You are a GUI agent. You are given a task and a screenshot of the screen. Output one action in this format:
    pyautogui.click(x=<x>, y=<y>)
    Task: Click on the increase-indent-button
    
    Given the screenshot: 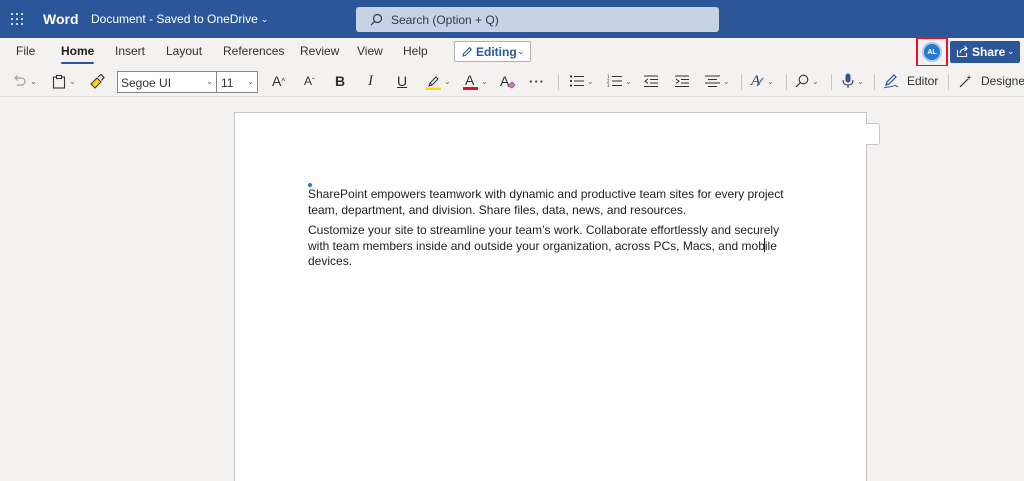 What is the action you would take?
    pyautogui.click(x=682, y=81)
    